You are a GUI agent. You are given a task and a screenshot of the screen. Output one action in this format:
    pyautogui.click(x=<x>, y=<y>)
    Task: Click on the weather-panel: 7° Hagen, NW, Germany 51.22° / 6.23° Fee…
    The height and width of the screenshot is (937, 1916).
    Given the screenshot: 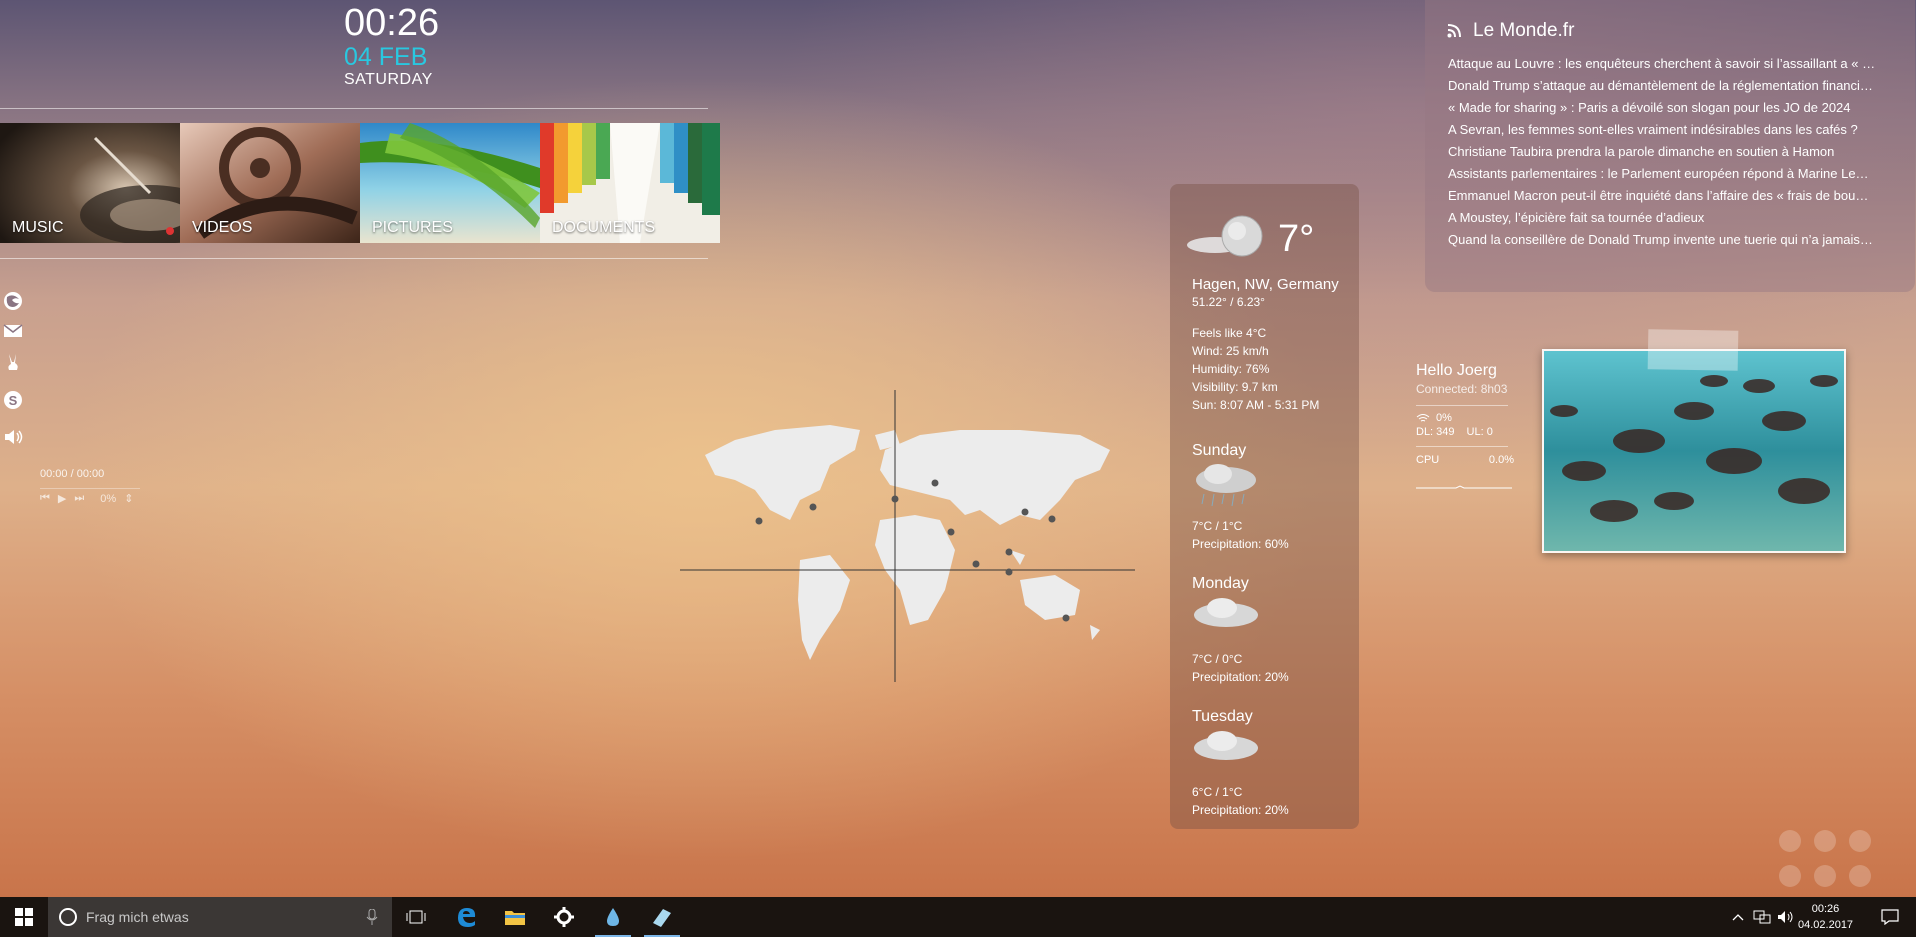 What is the action you would take?
    pyautogui.click(x=1264, y=506)
    